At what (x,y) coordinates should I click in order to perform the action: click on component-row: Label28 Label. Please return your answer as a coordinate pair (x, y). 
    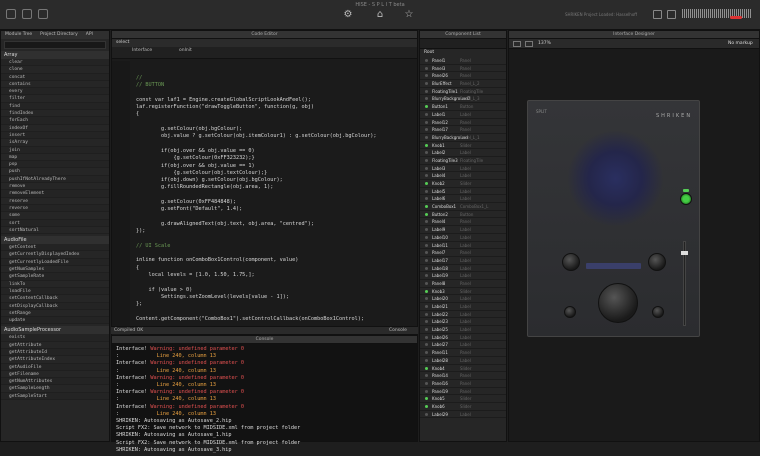
    Looking at the image, I should click on (463, 361).